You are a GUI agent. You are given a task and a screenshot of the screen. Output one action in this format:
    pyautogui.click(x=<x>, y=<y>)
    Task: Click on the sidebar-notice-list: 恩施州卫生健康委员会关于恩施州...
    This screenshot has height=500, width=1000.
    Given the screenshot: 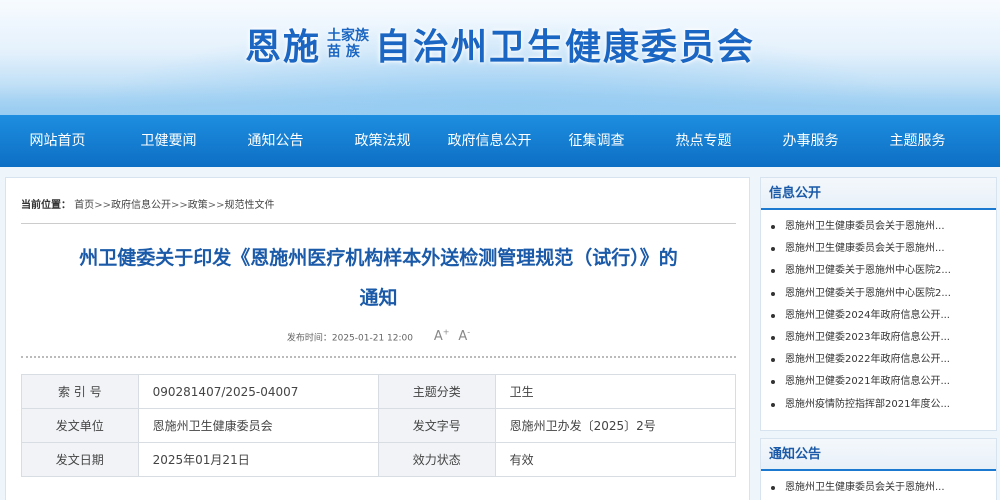 What is the action you would take?
    pyautogui.click(x=878, y=485)
    